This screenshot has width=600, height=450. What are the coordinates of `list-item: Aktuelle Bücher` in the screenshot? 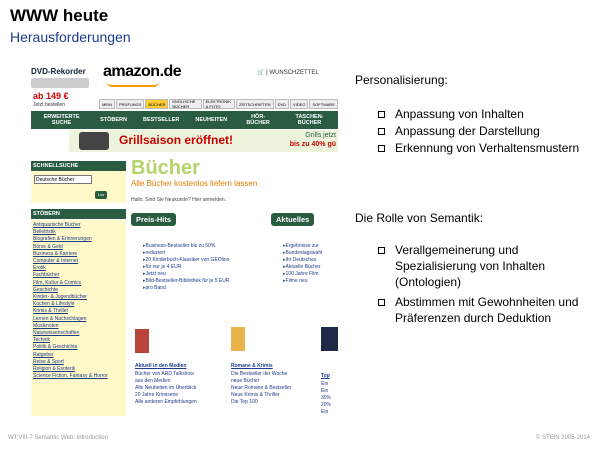 It's located at (310, 267).